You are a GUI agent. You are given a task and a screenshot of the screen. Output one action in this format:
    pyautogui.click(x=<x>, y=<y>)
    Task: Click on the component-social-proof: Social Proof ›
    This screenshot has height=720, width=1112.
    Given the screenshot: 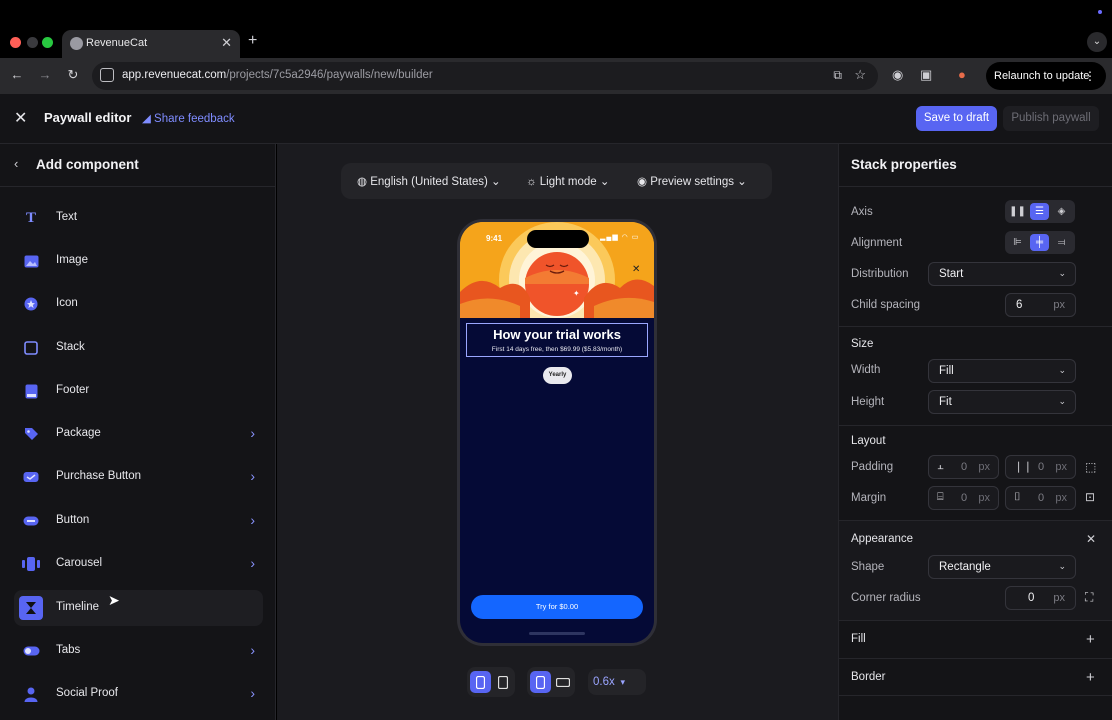 What is the action you would take?
    pyautogui.click(x=138, y=694)
    